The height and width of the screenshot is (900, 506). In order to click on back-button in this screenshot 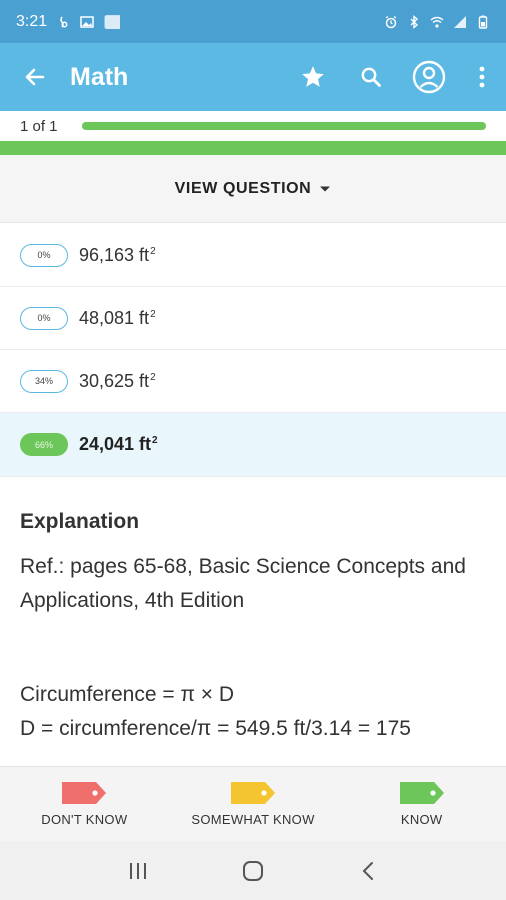, I will do `click(35, 77)`.